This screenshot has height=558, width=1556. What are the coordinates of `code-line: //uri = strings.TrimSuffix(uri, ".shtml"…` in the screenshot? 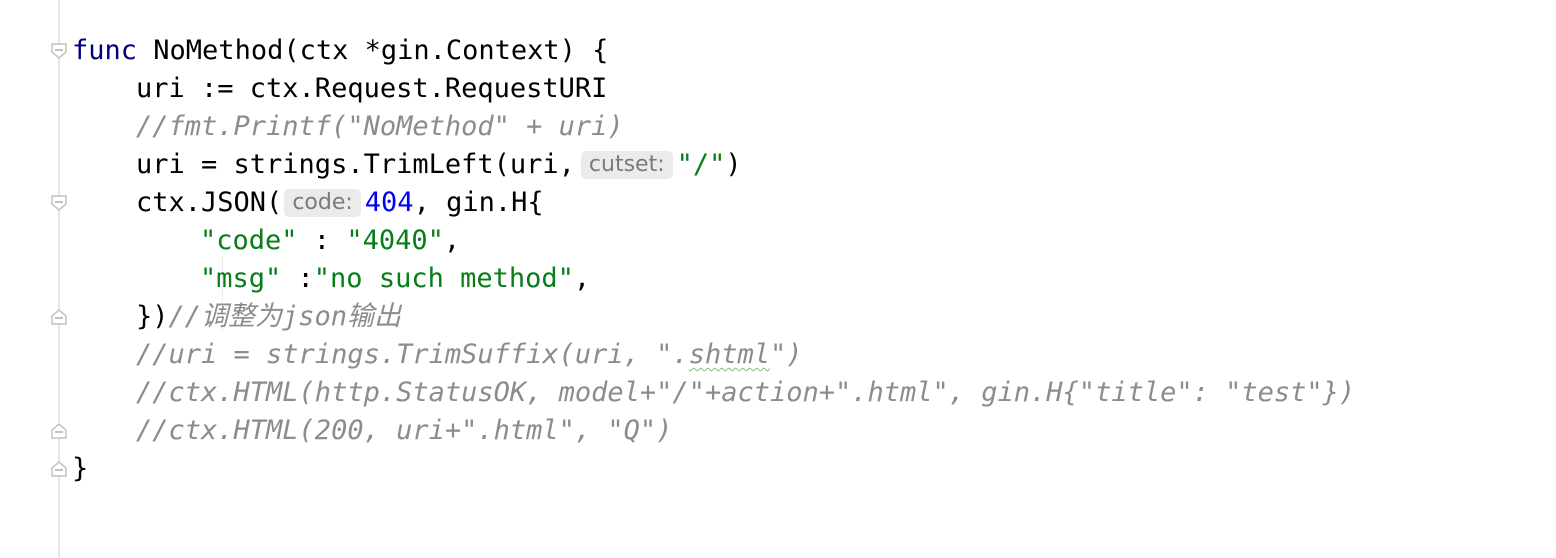 It's located at (814, 355).